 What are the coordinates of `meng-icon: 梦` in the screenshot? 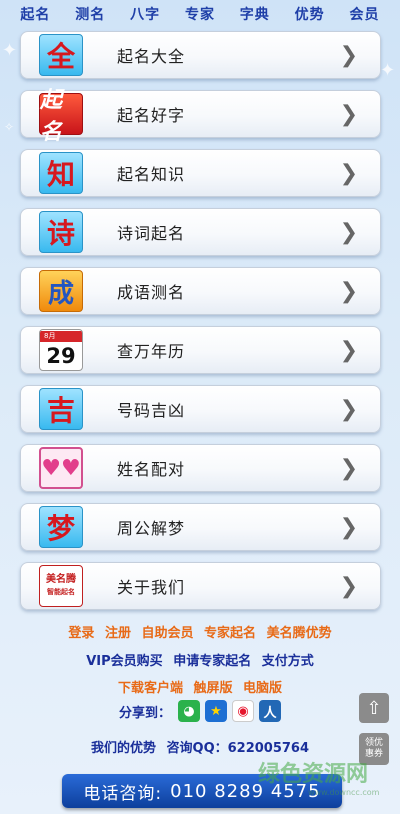 It's located at (61, 527).